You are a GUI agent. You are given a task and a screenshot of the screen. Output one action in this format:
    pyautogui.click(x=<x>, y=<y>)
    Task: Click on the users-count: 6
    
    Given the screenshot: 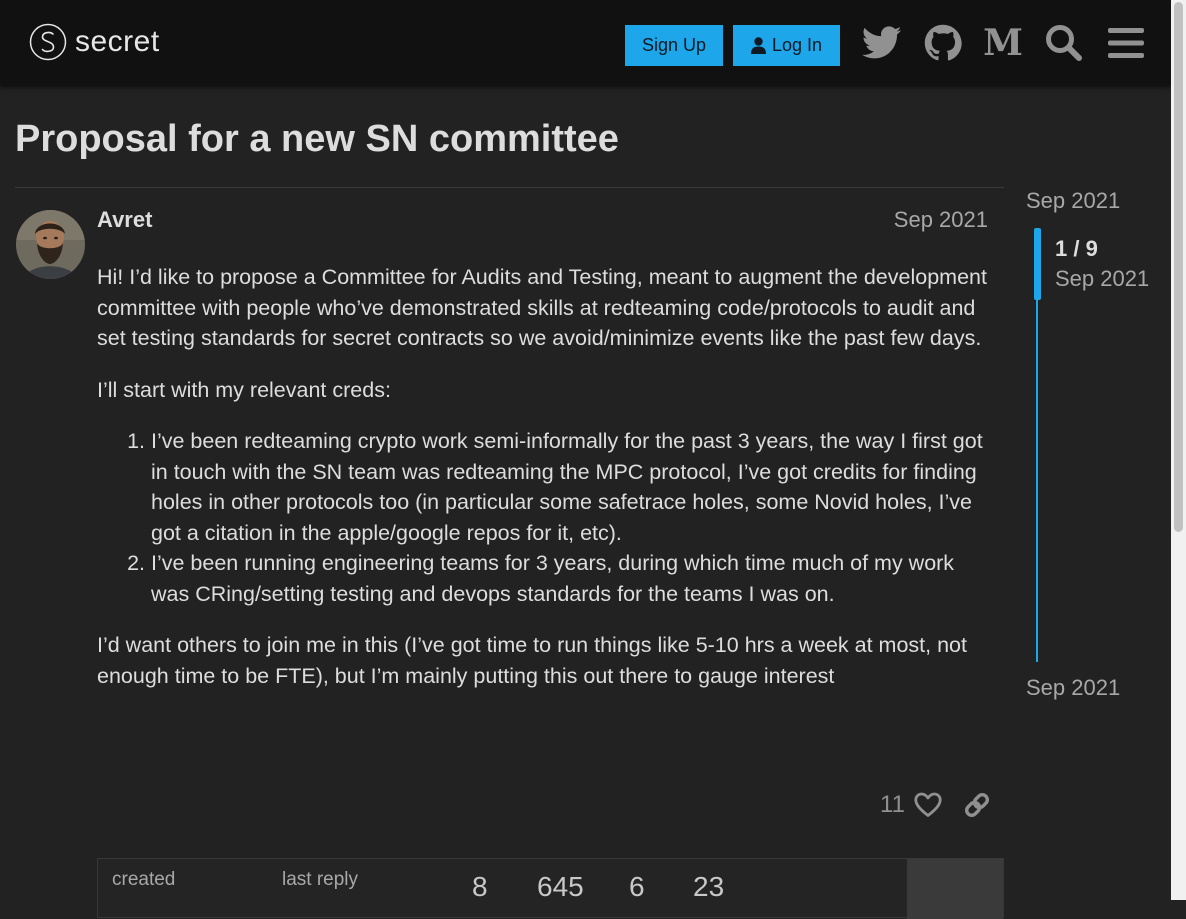 What is the action you would take?
    pyautogui.click(x=637, y=886)
    